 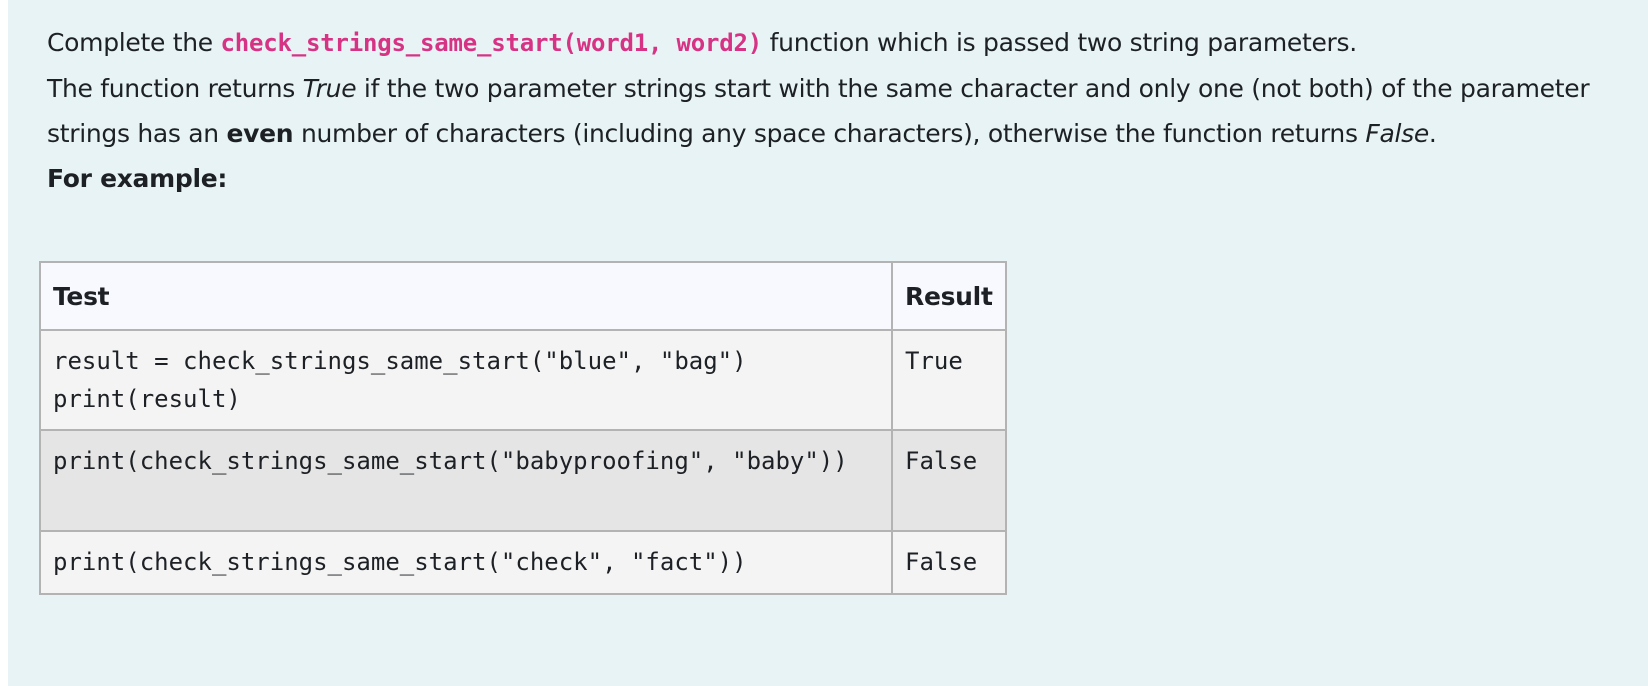 I want to click on table-header-row: Test Result, so click(x=523, y=296).